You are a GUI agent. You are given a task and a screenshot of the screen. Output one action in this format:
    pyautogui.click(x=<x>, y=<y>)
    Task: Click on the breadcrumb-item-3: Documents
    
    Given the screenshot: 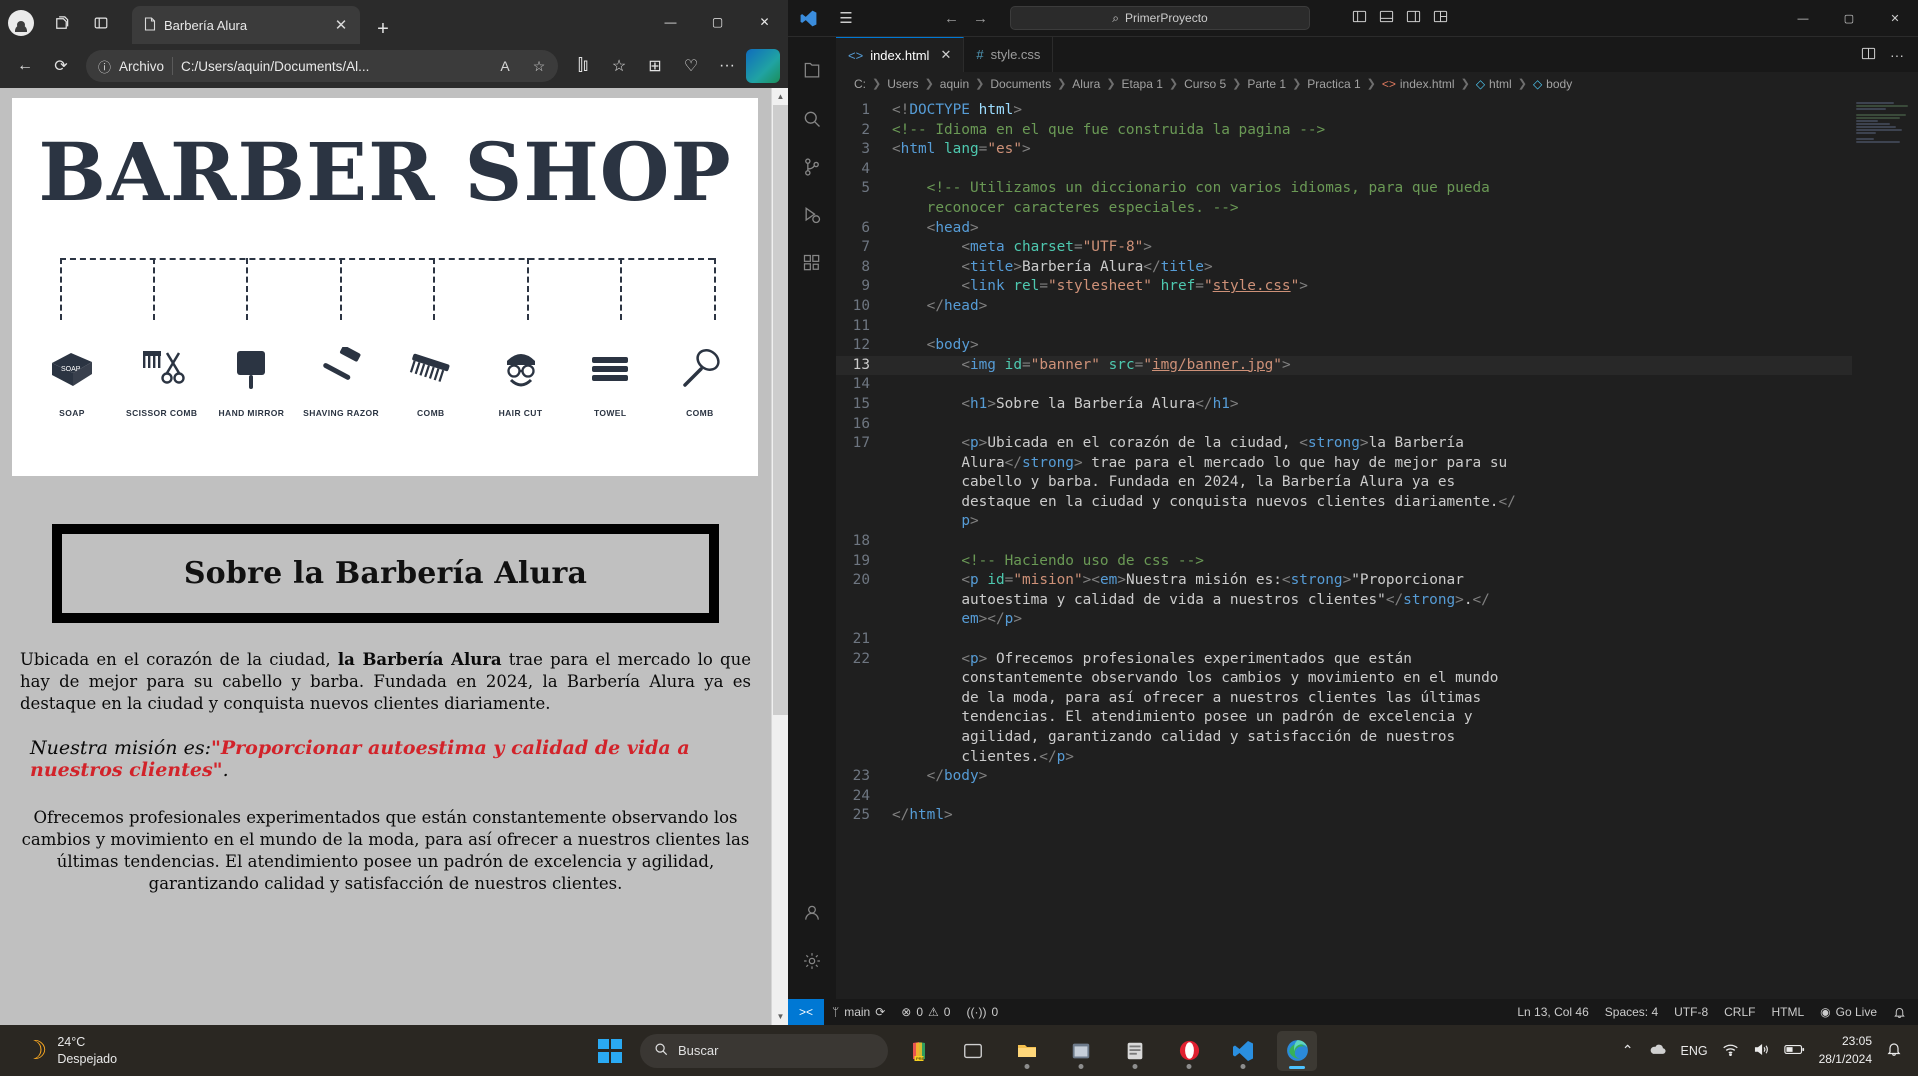 What is the action you would take?
    pyautogui.click(x=1020, y=84)
    